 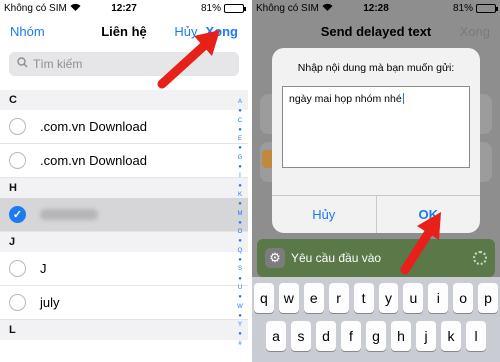 What do you see at coordinates (240, 195) in the screenshot?
I see `index-letter: K` at bounding box center [240, 195].